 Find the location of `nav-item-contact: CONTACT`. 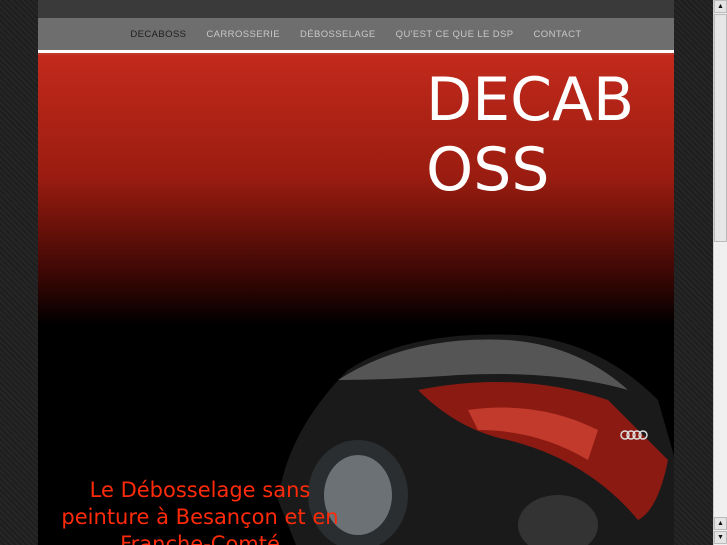

nav-item-contact: CONTACT is located at coordinates (558, 34).